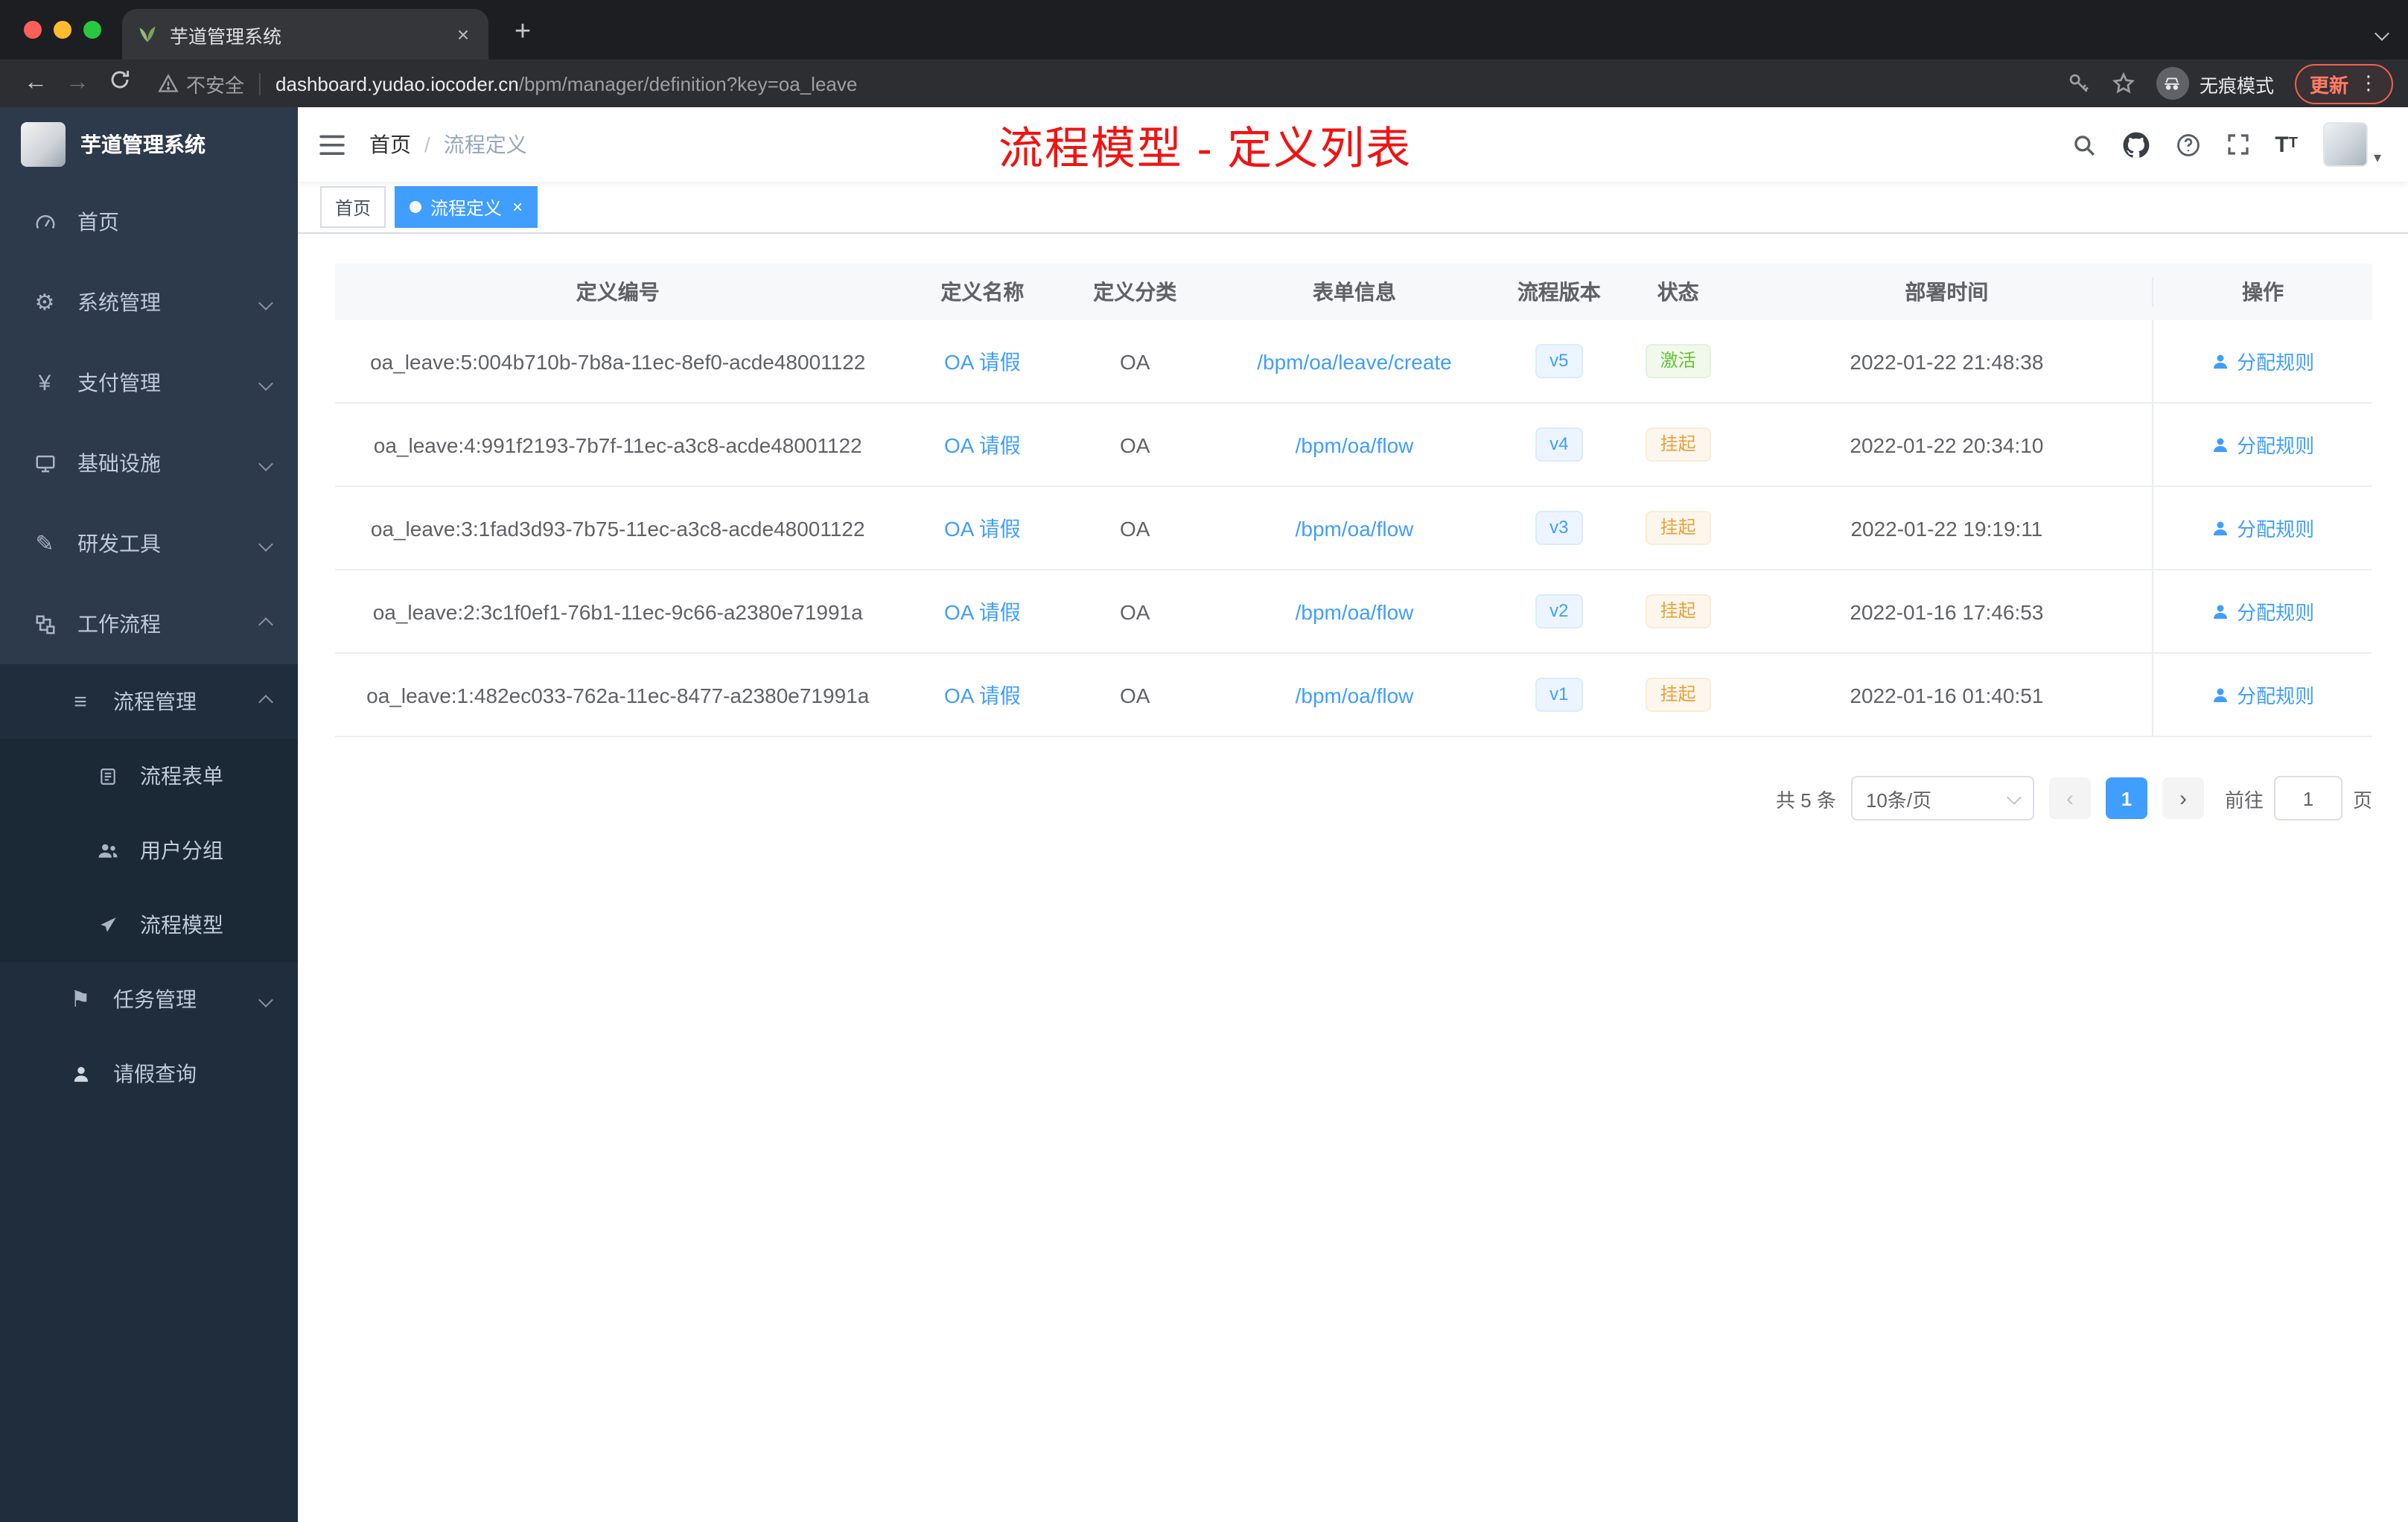 This screenshot has height=1522, width=2408. What do you see at coordinates (45, 463) in the screenshot?
I see `monitor-icon` at bounding box center [45, 463].